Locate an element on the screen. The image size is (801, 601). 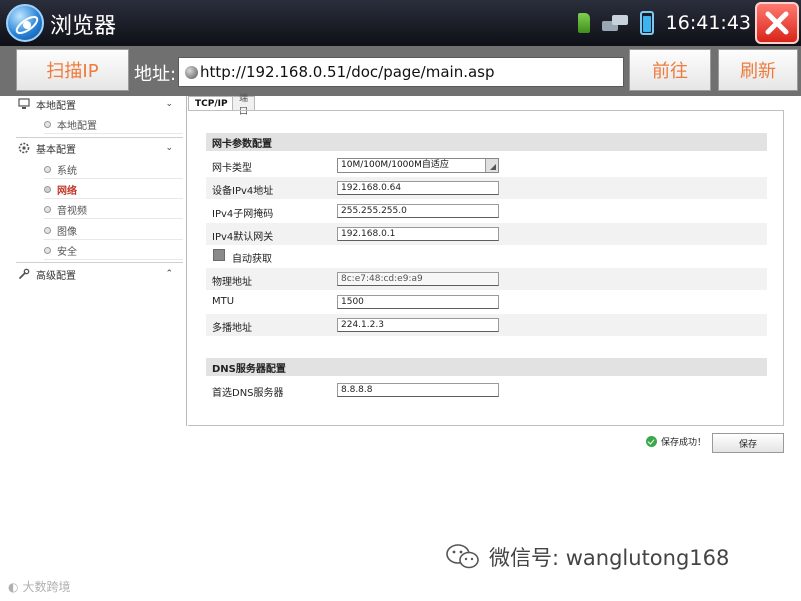
preferred-dns-label: 首选DNS服务器 is located at coordinates (248, 393).